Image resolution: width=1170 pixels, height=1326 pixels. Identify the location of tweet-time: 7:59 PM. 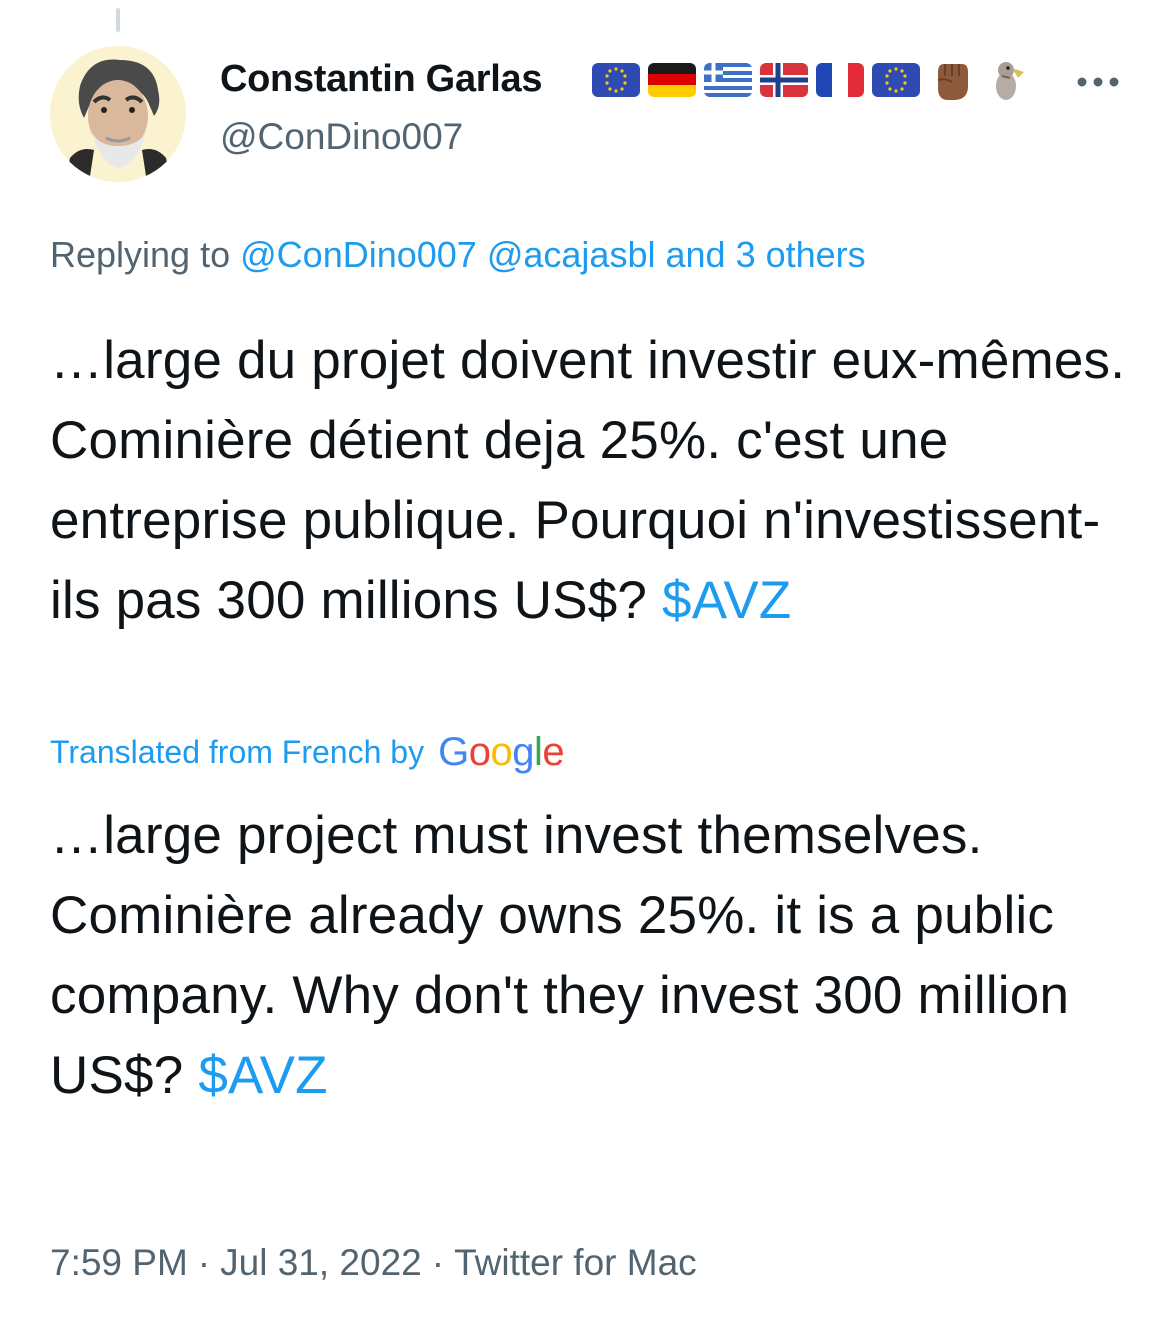
(119, 1262).